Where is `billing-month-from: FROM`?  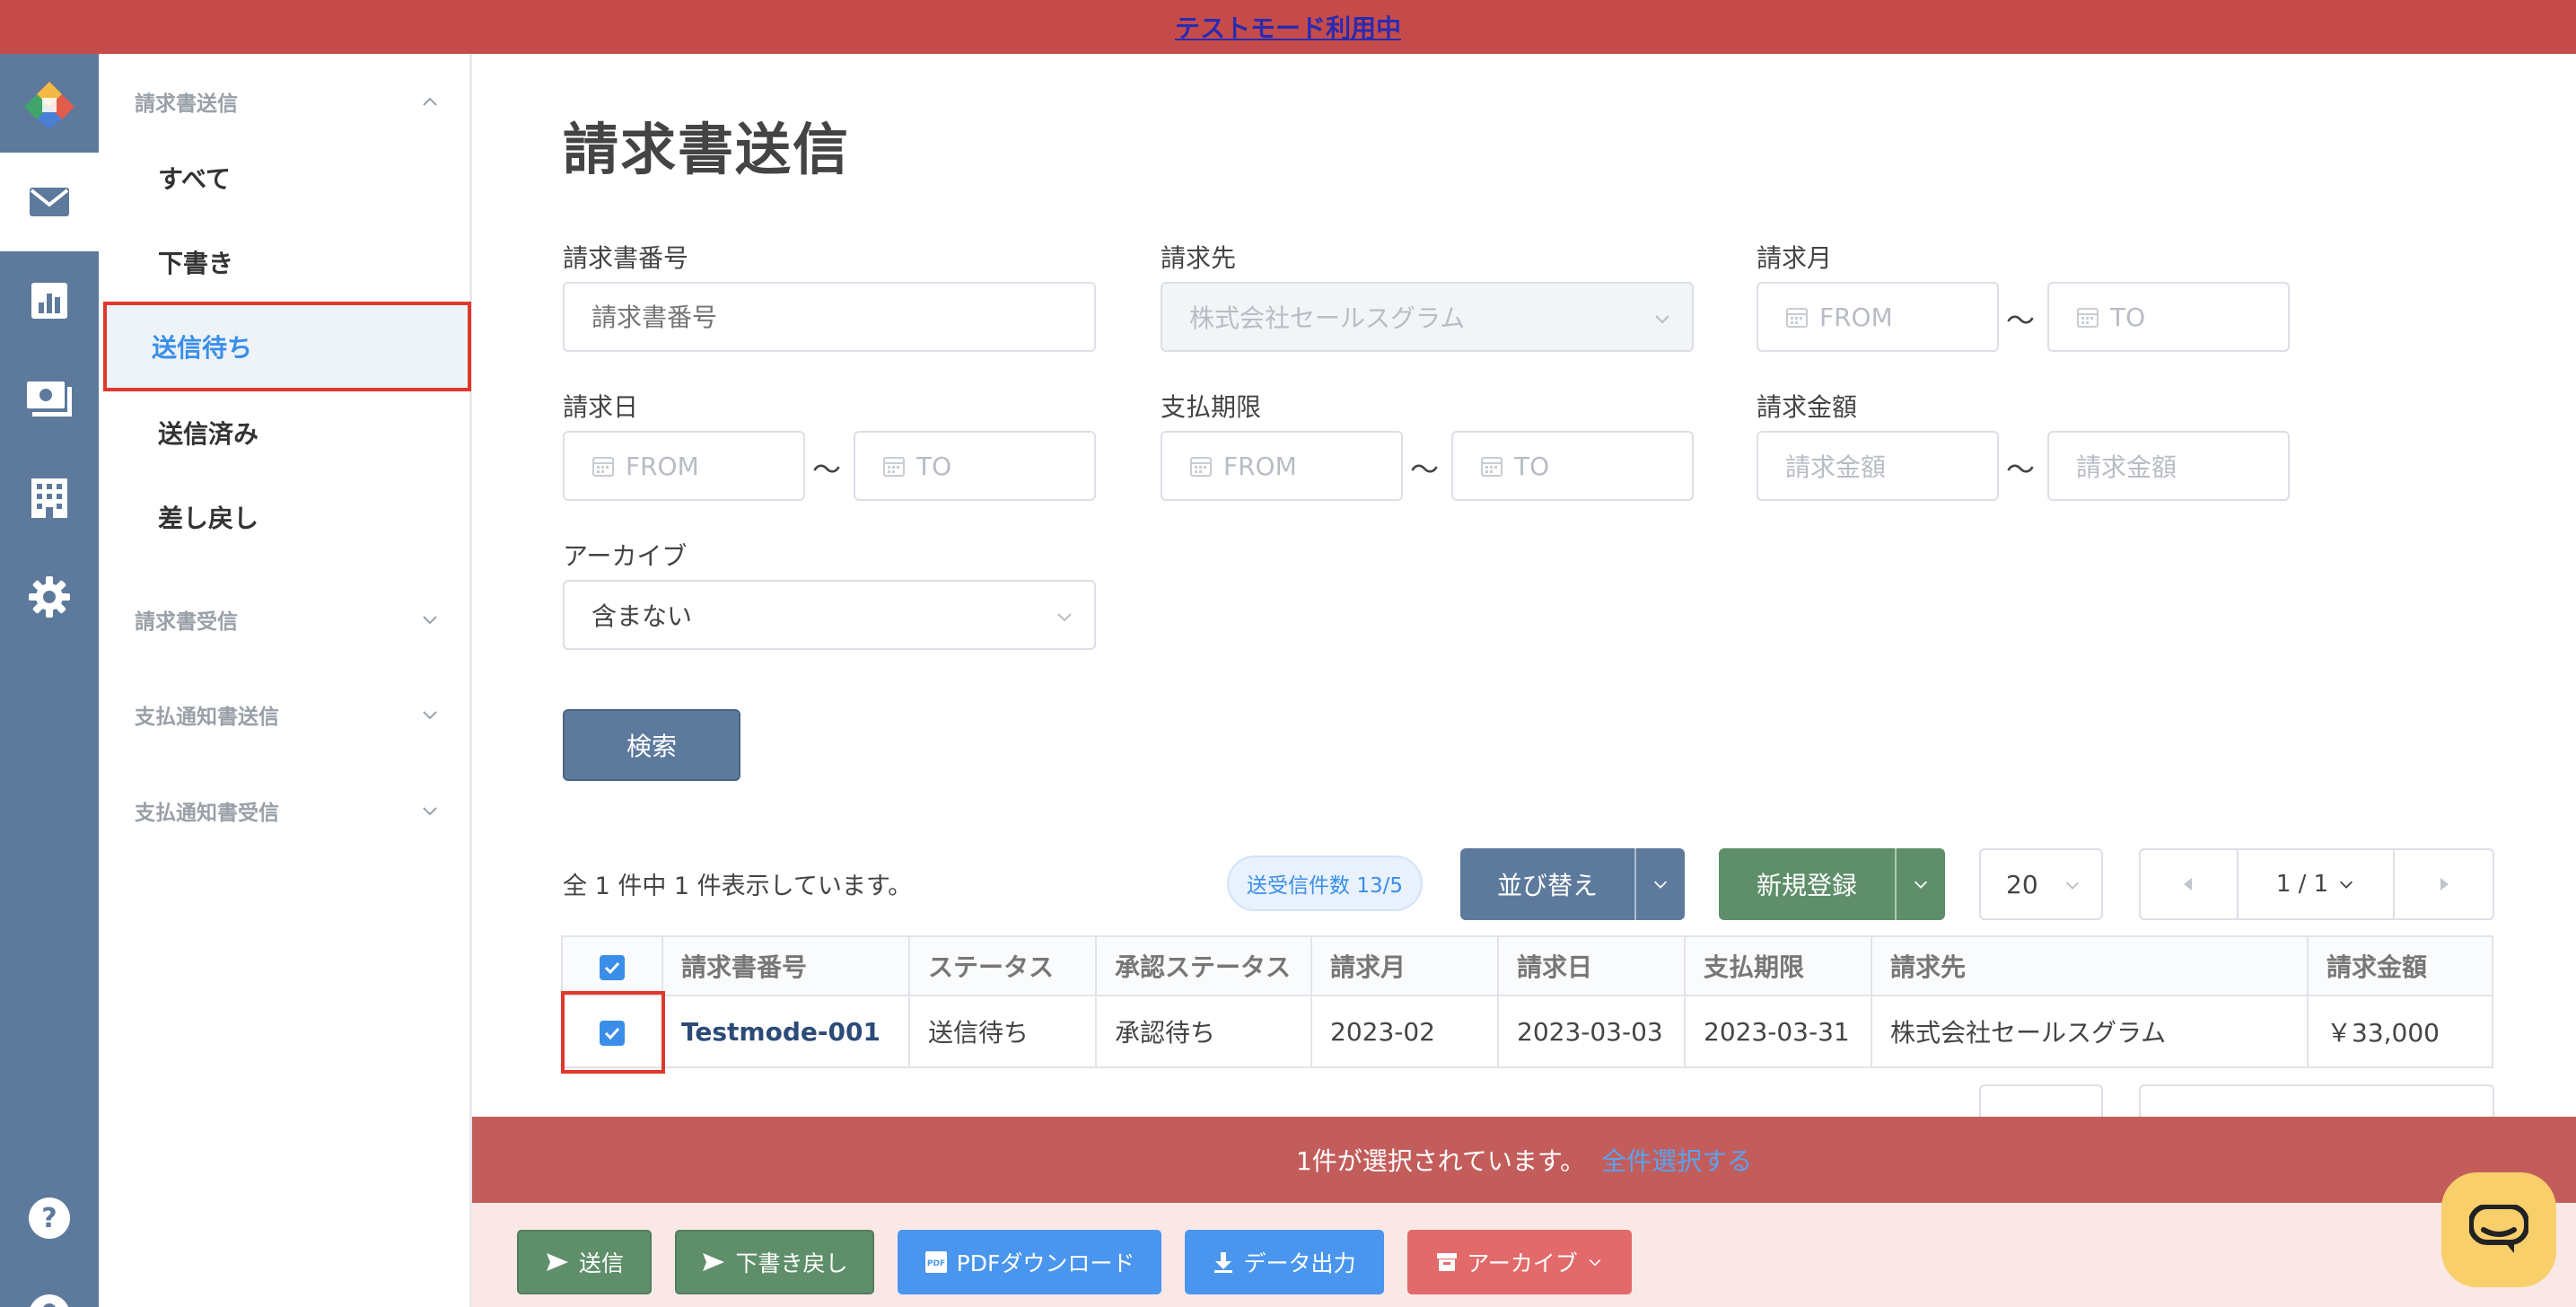 billing-month-from: FROM is located at coordinates (1878, 317).